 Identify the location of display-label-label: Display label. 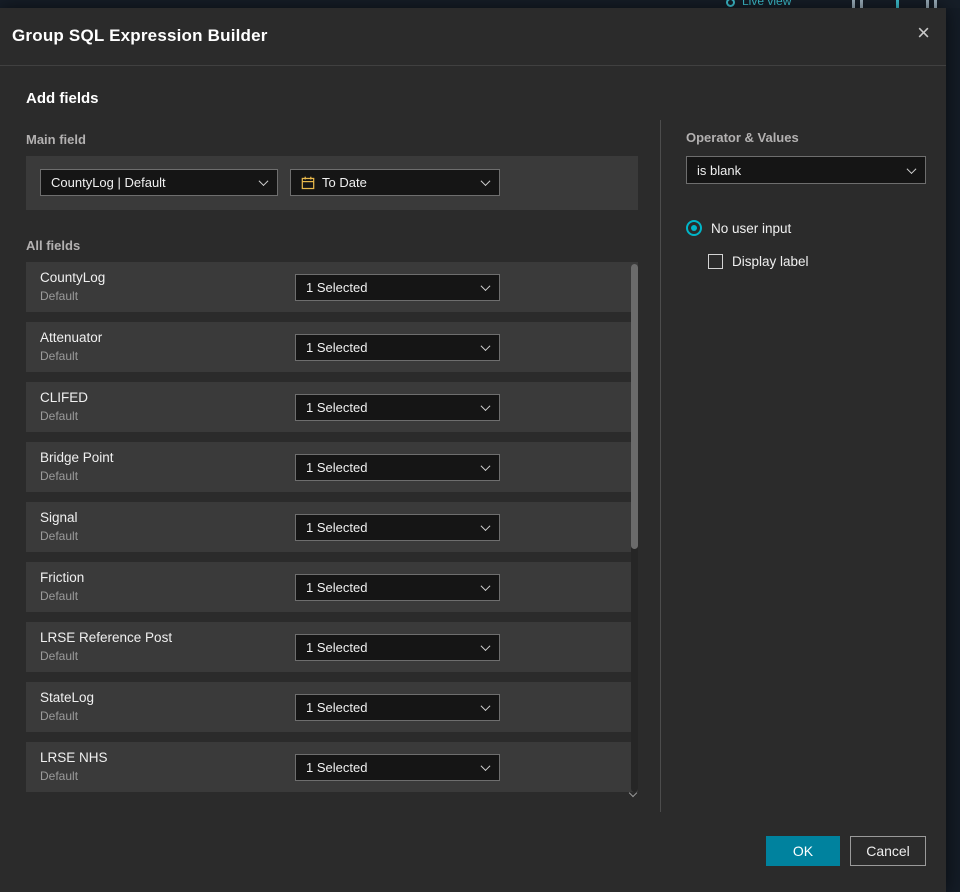
(770, 261).